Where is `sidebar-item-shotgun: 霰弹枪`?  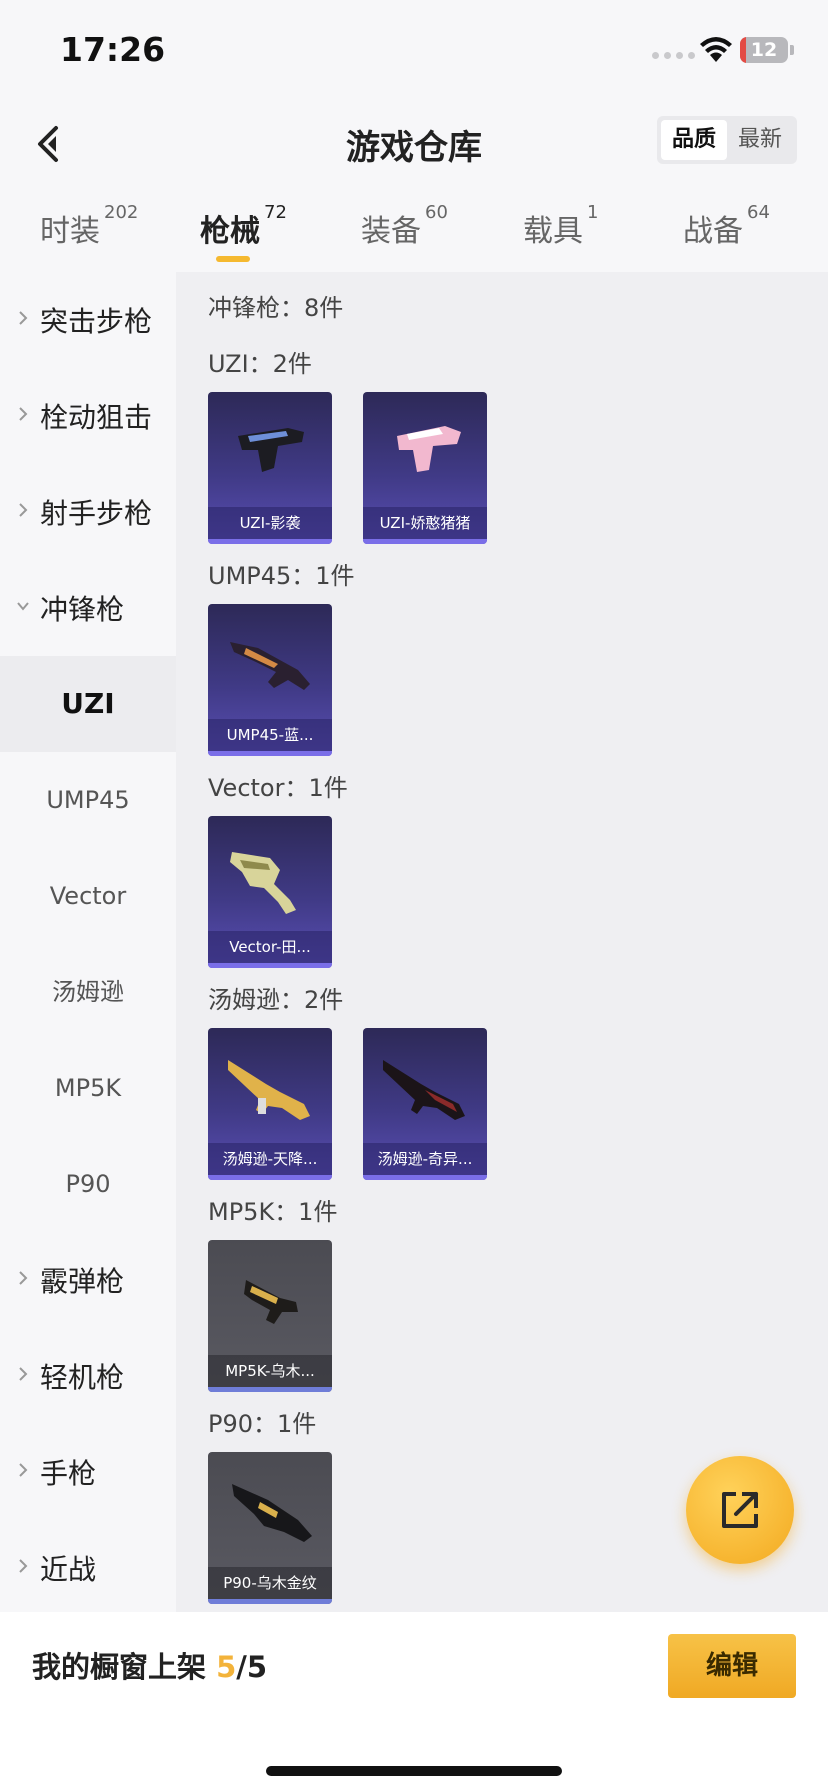 sidebar-item-shotgun: 霰弹枪 is located at coordinates (88, 1280).